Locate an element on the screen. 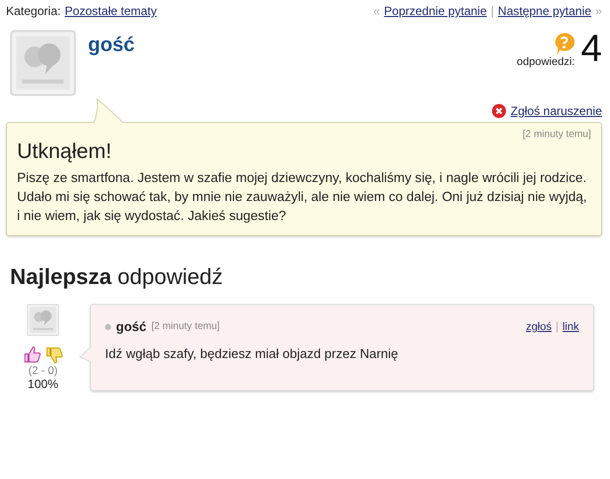 The width and height of the screenshot is (610, 479). answer-time: [2 minuty temu] is located at coordinates (185, 326).